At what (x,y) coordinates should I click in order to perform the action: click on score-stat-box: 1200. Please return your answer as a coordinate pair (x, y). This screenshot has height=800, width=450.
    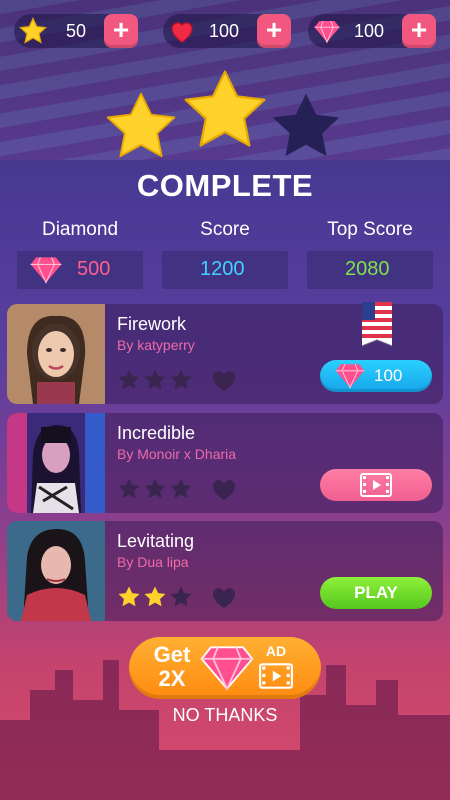
    Looking at the image, I should click on (225, 270).